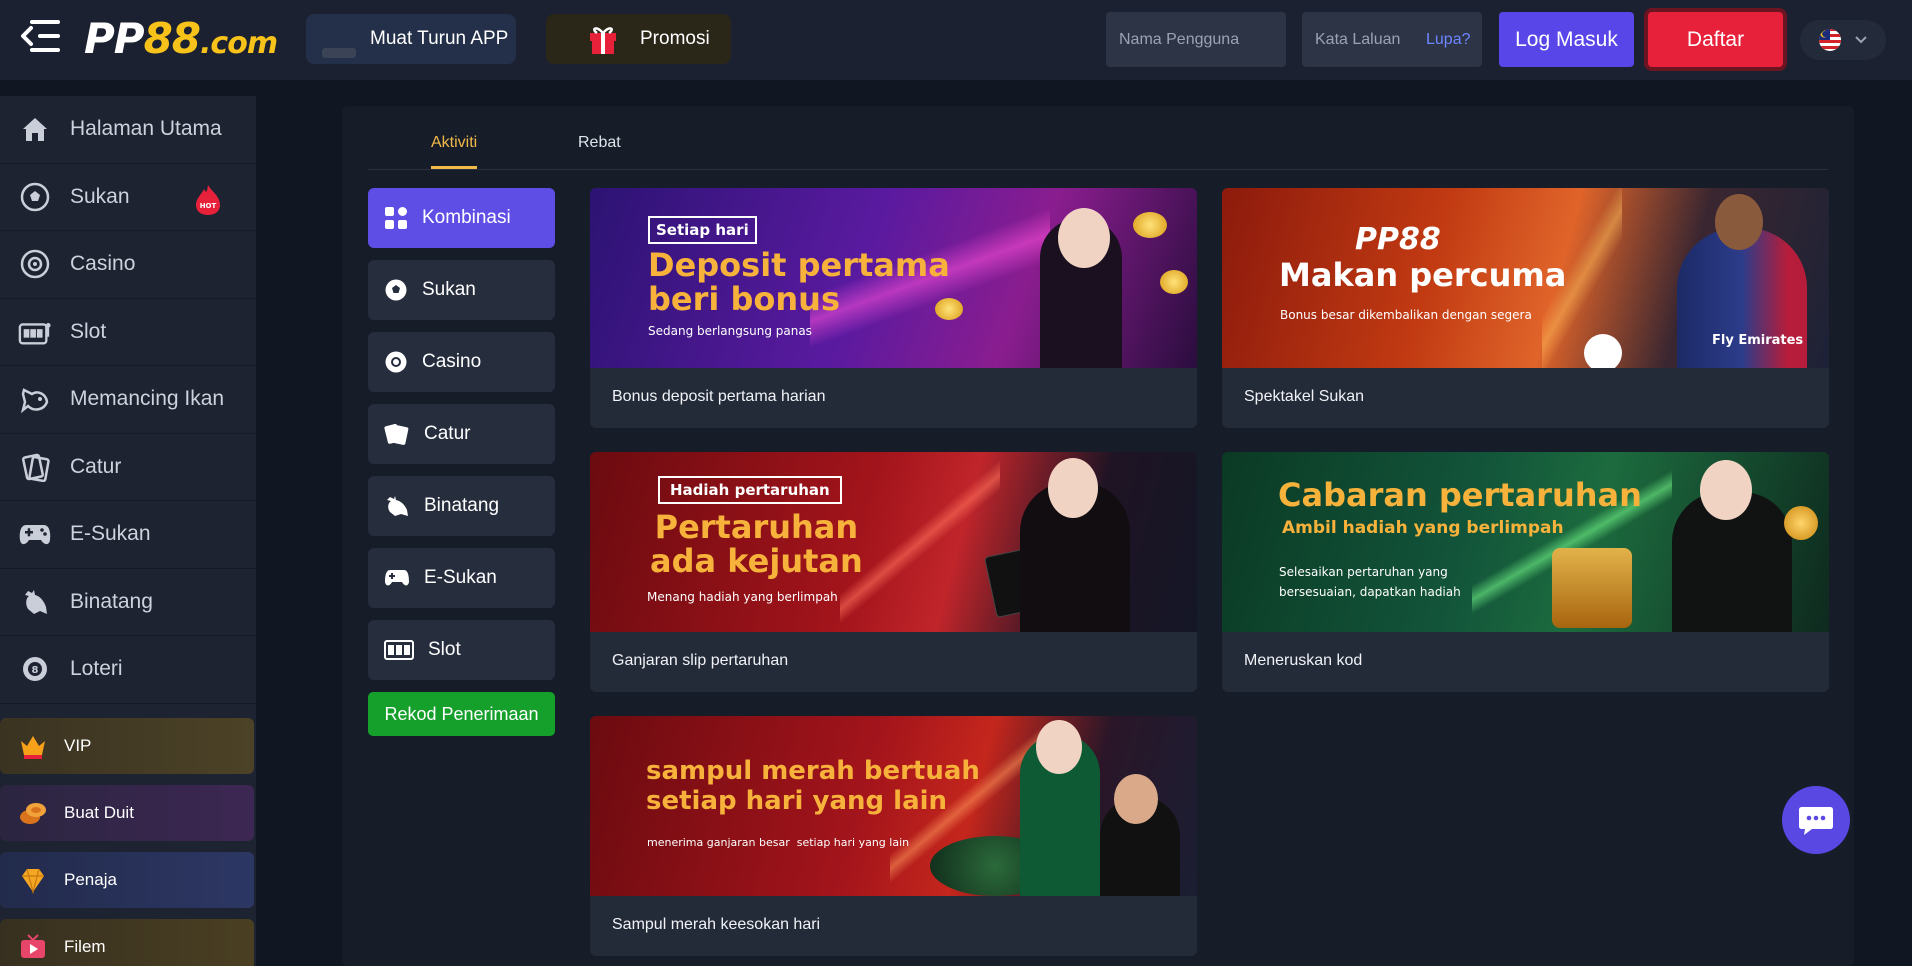 The height and width of the screenshot is (966, 1912). What do you see at coordinates (100, 196) in the screenshot?
I see `sidebar-item-label: Sukan` at bounding box center [100, 196].